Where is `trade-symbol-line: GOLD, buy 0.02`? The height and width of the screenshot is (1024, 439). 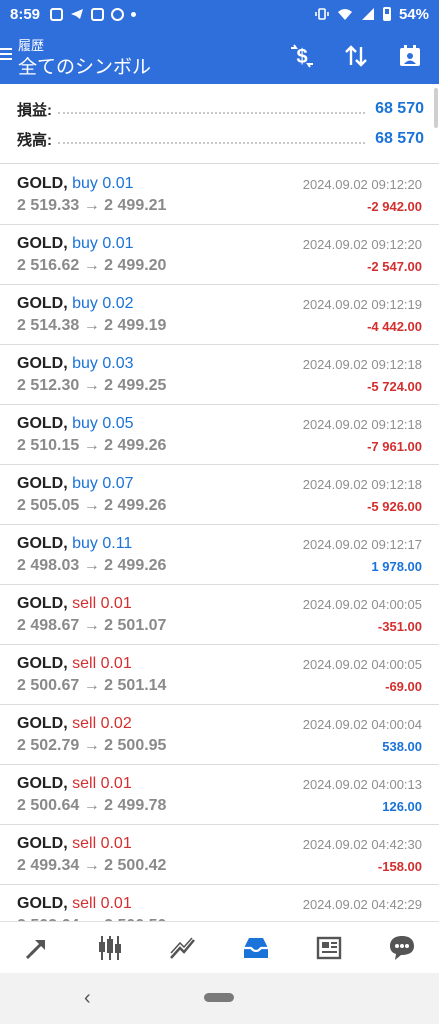 trade-symbol-line: GOLD, buy 0.02 is located at coordinates (75, 304).